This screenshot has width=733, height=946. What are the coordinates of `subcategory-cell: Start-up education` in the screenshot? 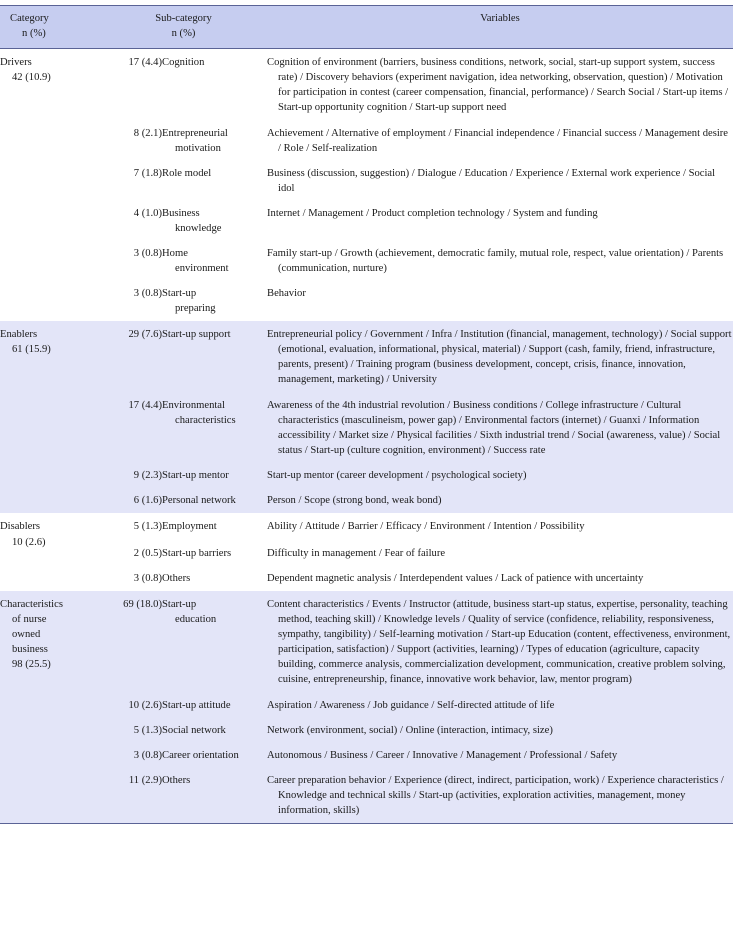 It's located at (215, 641).